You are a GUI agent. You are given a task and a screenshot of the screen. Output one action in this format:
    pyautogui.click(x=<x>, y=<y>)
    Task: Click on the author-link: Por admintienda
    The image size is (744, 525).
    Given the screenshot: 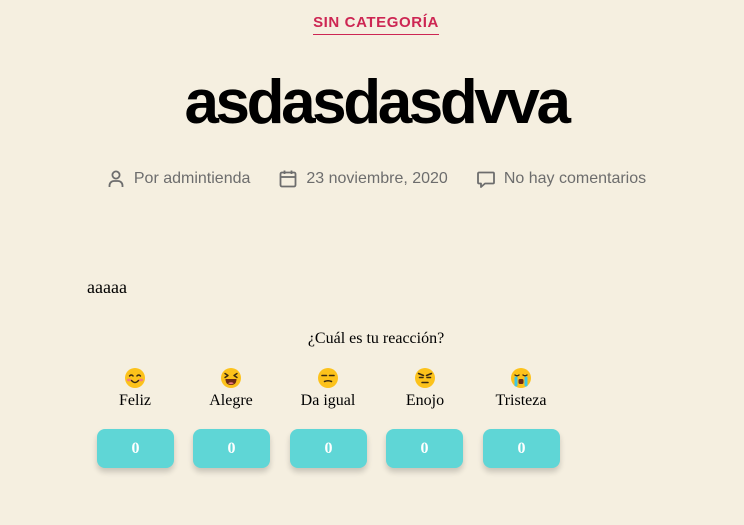 What is the action you would take?
    pyautogui.click(x=192, y=179)
    